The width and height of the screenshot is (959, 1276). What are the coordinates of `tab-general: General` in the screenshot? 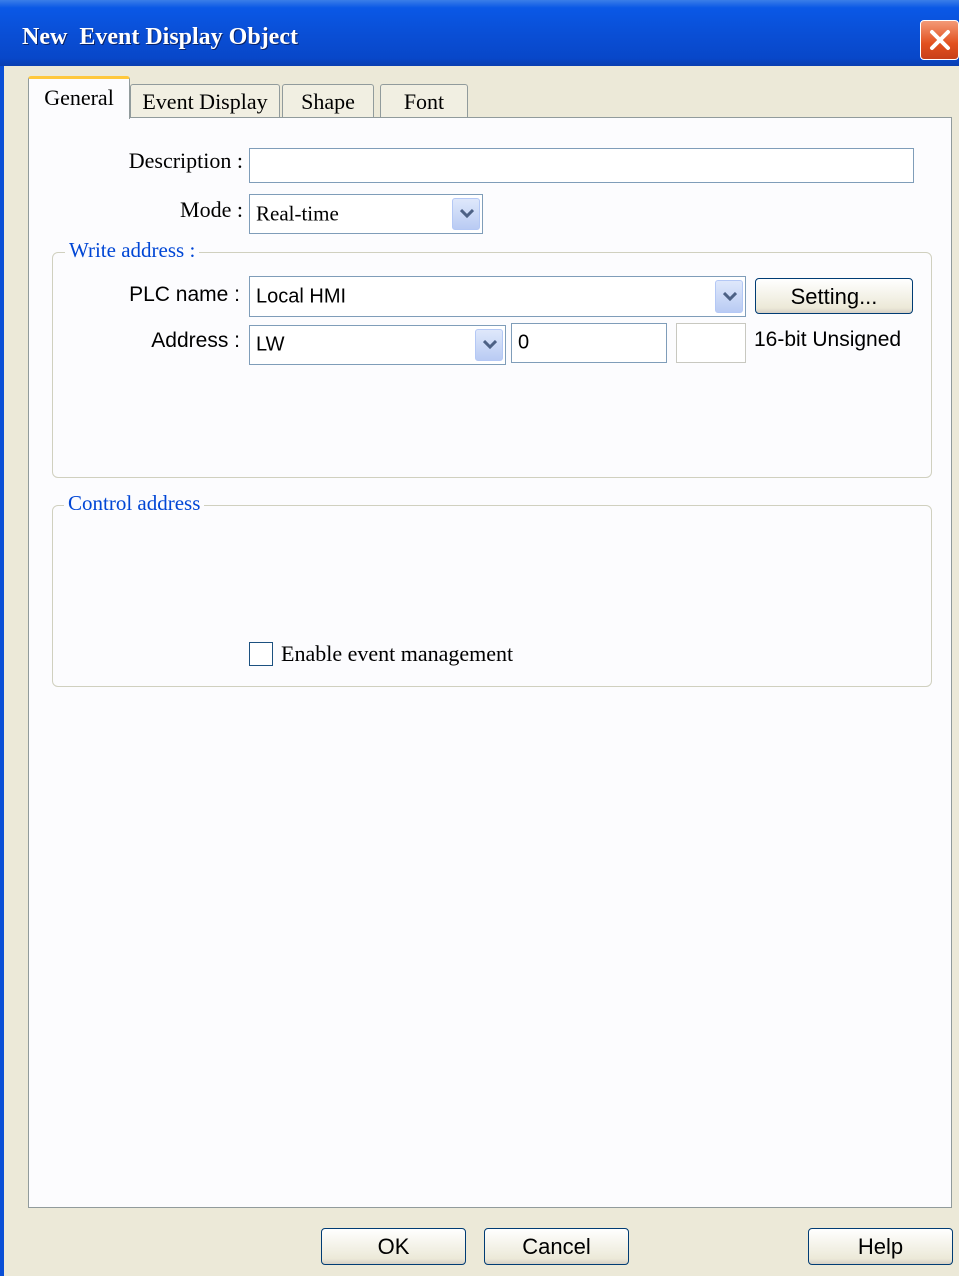 It's located at (79, 97).